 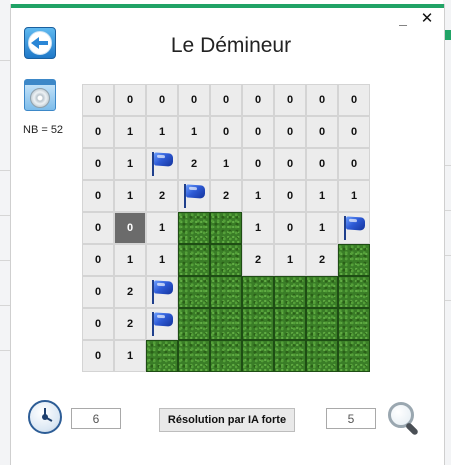 I want to click on flag-icon, so click(x=162, y=292).